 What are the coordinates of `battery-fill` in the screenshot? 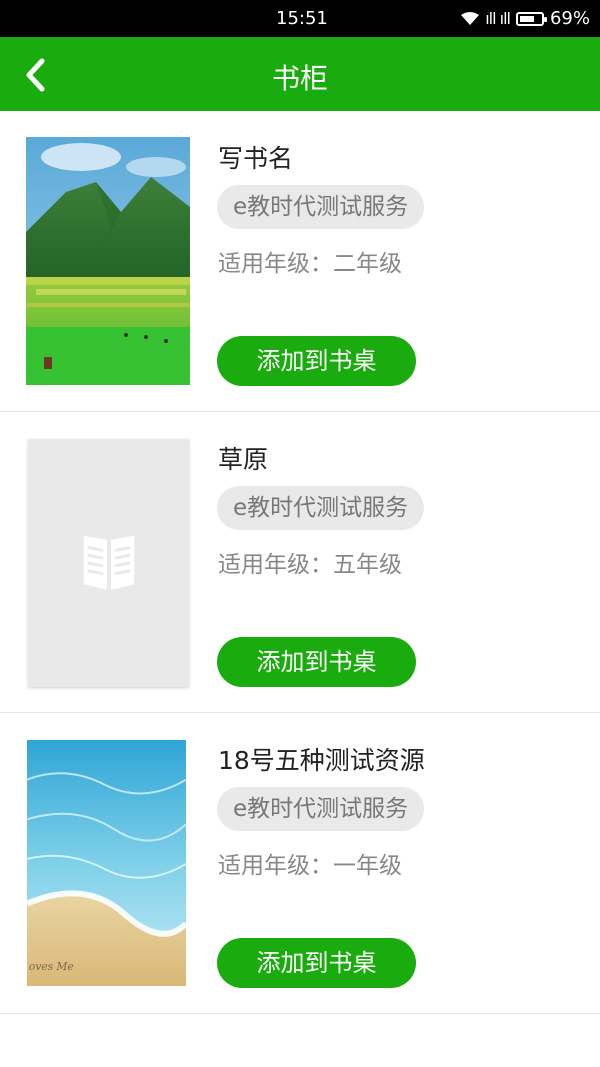 It's located at (526, 18).